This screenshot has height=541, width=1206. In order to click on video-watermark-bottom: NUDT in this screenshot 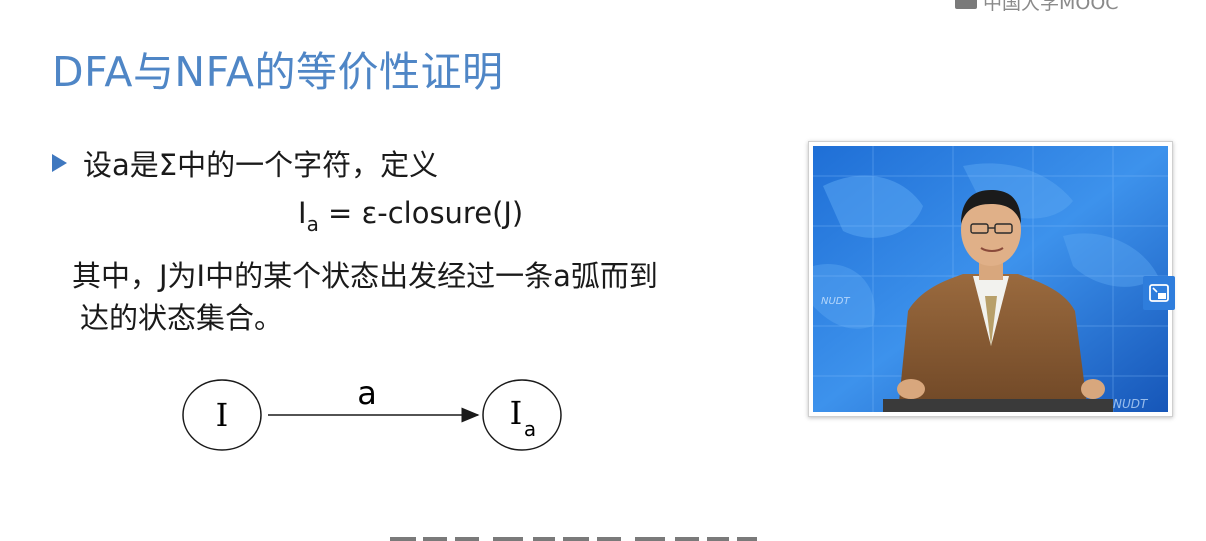, I will do `click(1131, 404)`.